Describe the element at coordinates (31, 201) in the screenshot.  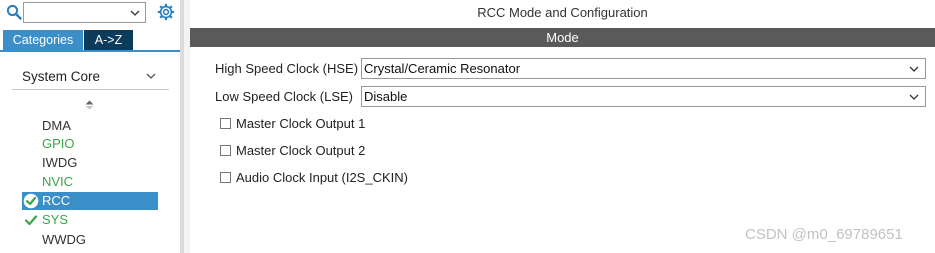
I see `check-circle-icon` at that location.